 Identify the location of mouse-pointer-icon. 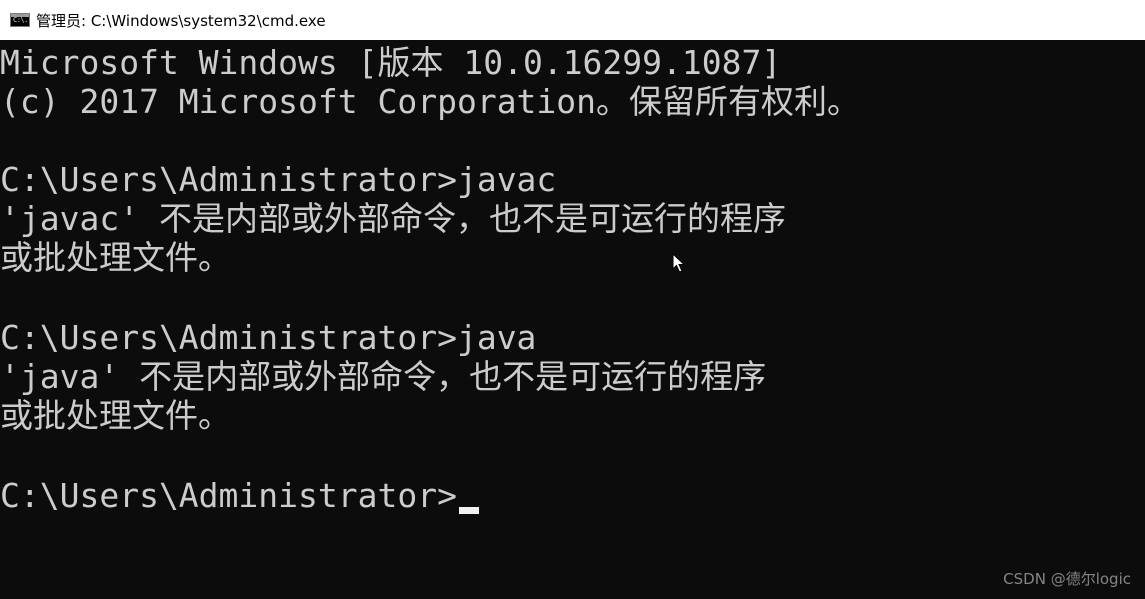
(679, 263).